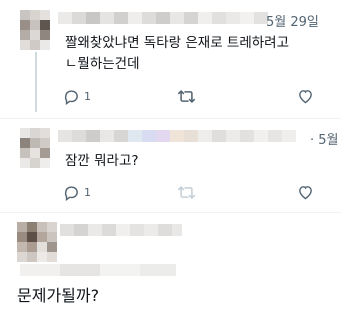  Describe the element at coordinates (324, 138) in the screenshot. I see `tweet-date: · 5월` at that location.